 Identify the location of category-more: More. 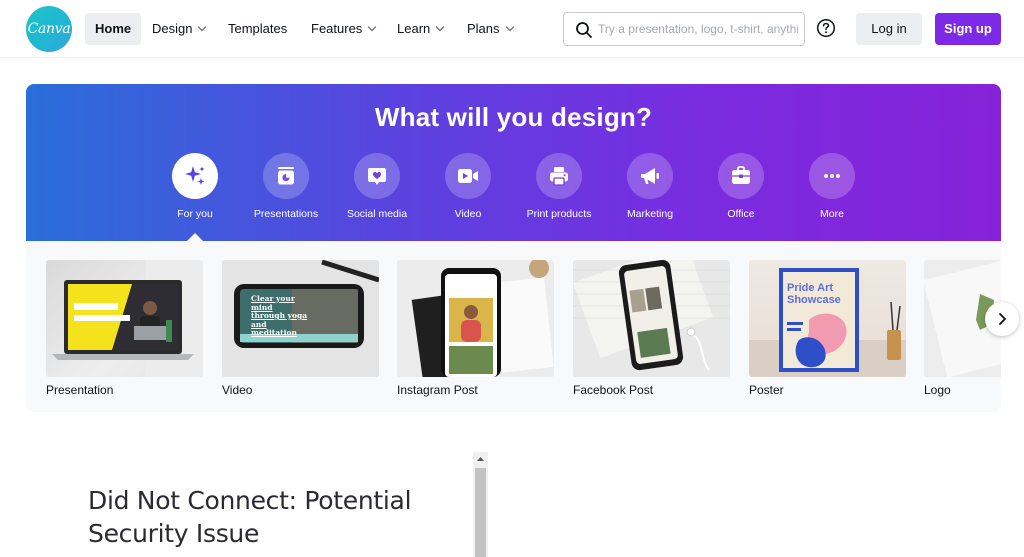
(832, 186).